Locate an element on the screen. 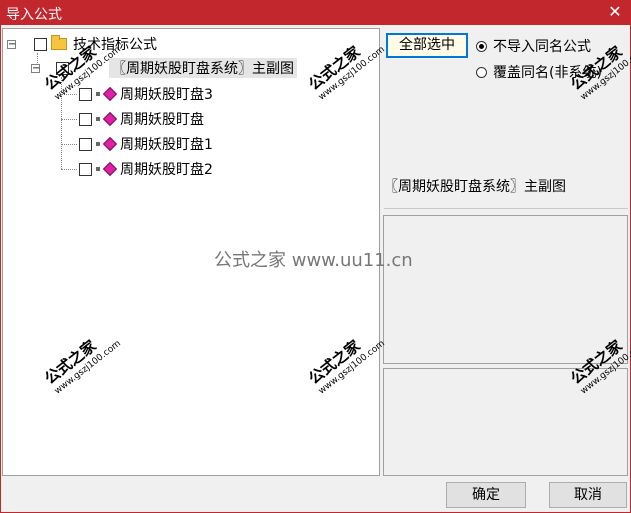 Image resolution: width=631 pixels, height=513 pixels. formula-description-panel is located at coordinates (505, 289).